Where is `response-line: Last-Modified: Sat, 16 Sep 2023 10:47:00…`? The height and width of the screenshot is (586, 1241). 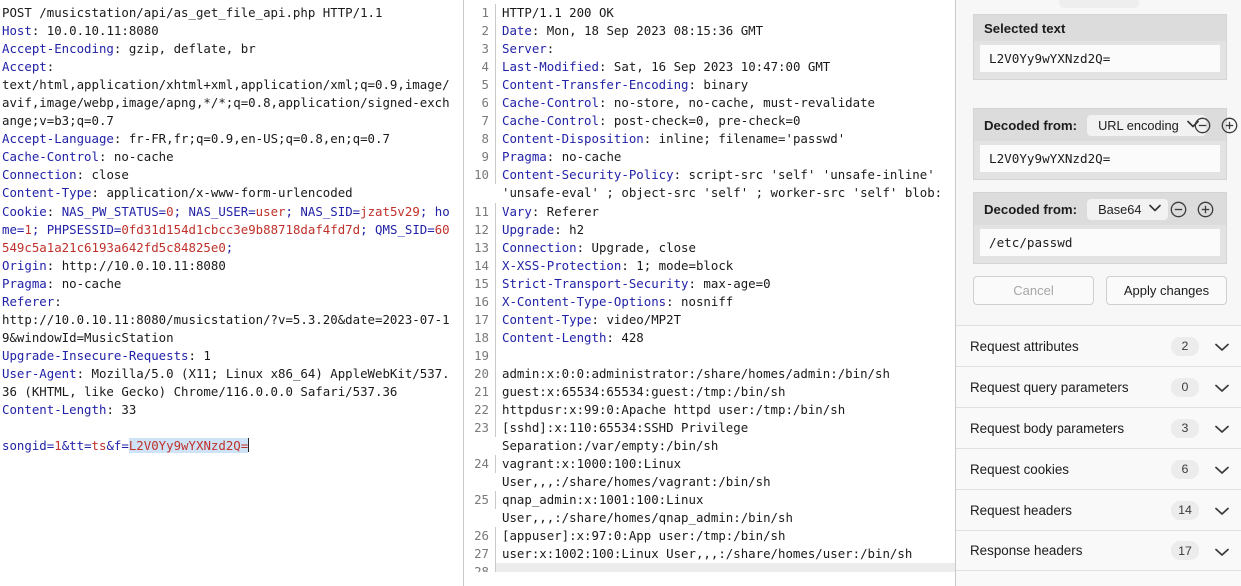 response-line: Last-Modified: Sat, 16 Sep 2023 10:47:00… is located at coordinates (725, 67).